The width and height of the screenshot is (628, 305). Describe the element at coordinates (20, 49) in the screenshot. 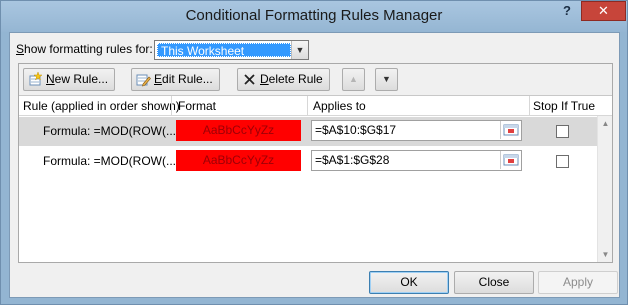

I see `scope-label-hotkey: S` at that location.